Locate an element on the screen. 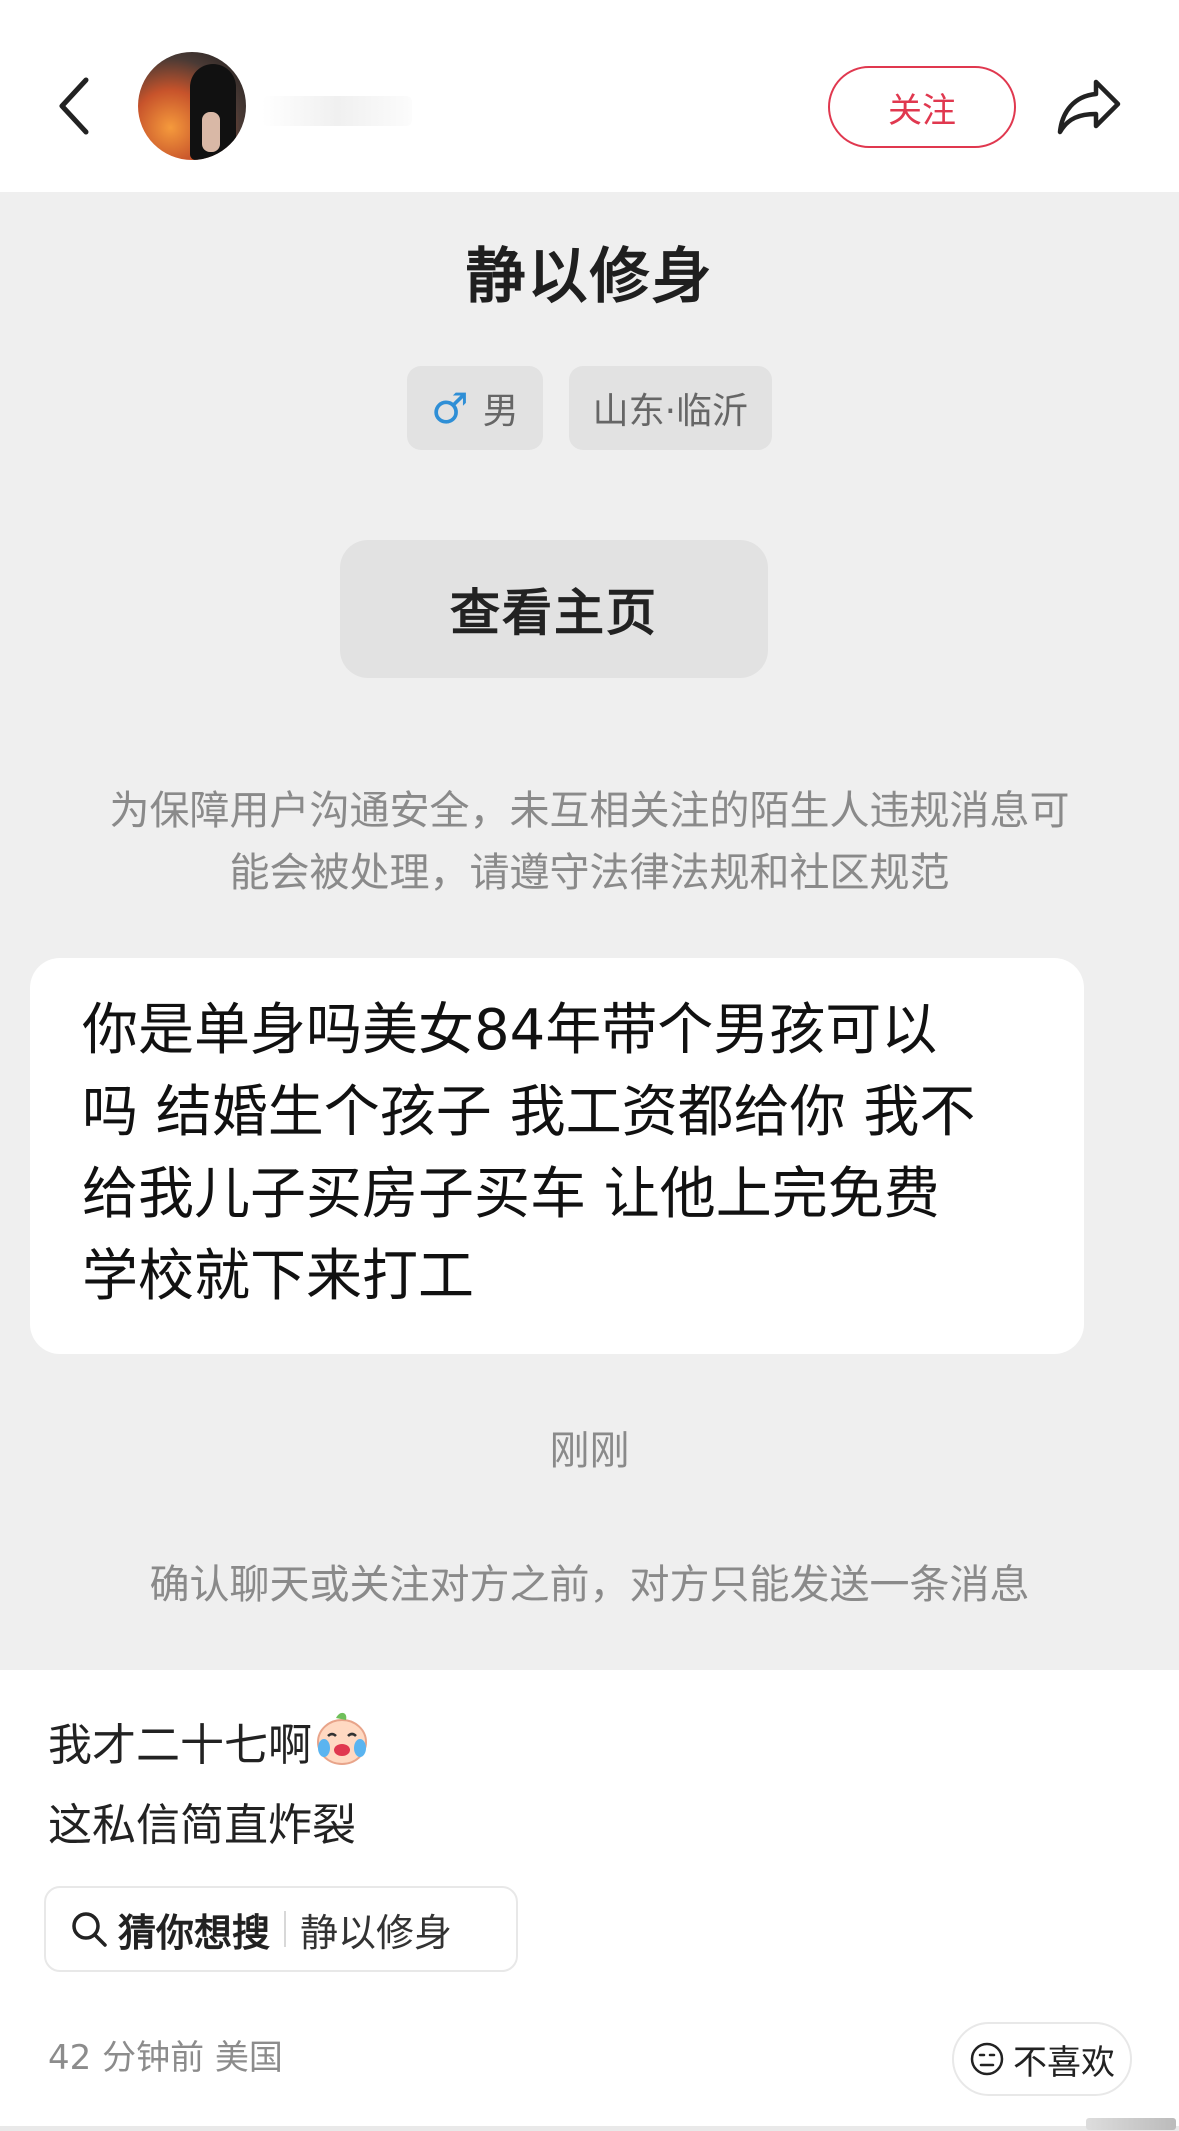 The image size is (1179, 2131). message-limit-note: 确认聊天或关注对方之前，对方只能发送一条消息 is located at coordinates (589, 1585).